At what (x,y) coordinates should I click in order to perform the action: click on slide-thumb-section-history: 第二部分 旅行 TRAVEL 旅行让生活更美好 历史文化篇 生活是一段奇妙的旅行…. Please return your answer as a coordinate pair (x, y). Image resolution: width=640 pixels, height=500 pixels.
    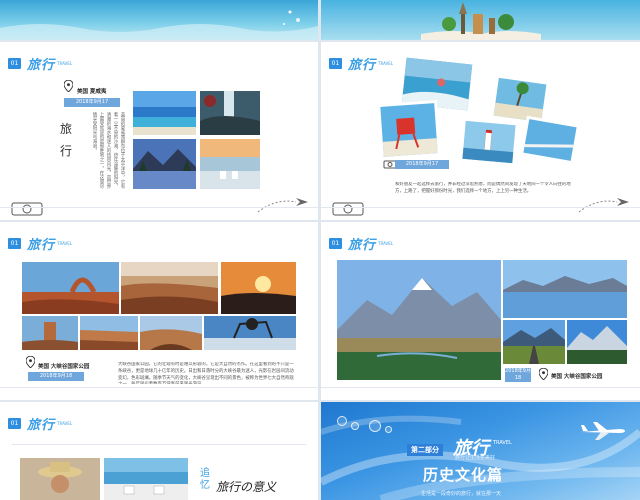
    Looking at the image, I should click on (480, 451).